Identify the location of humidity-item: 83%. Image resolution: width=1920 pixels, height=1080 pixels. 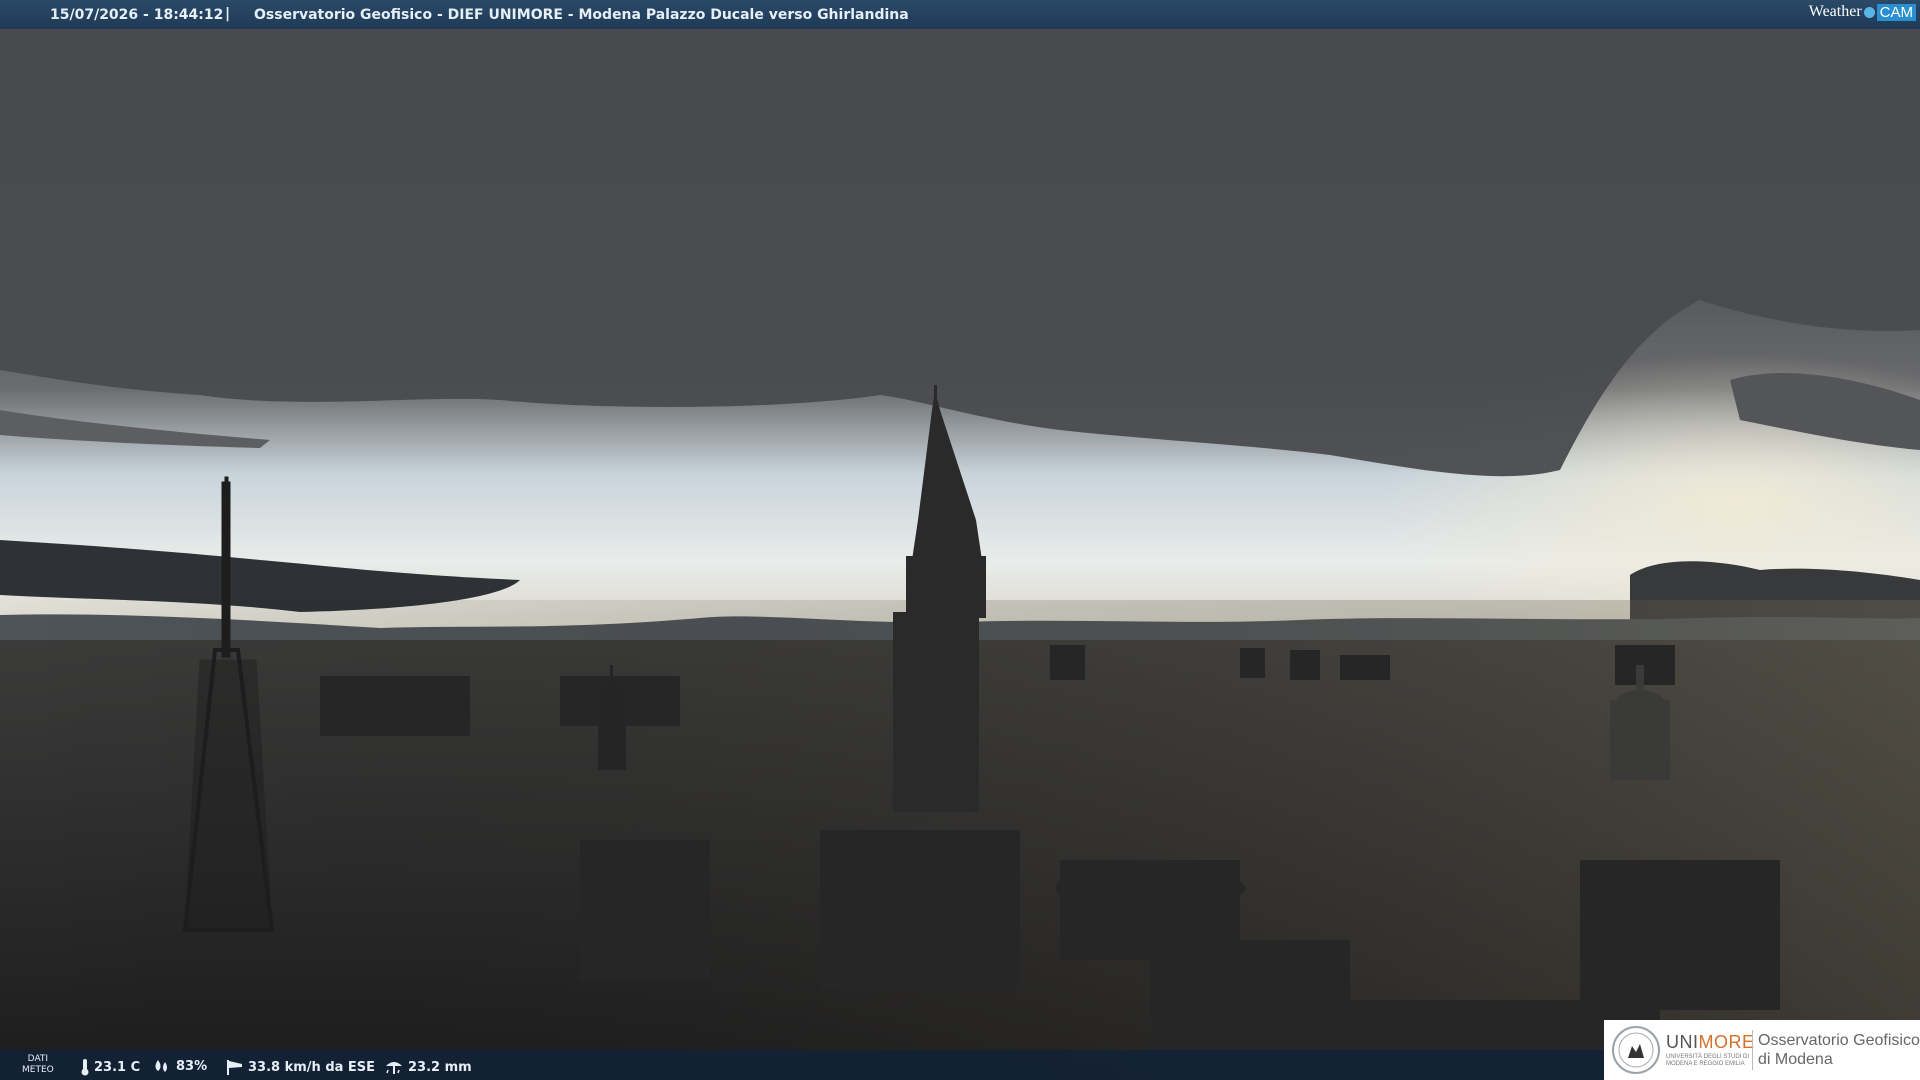
(179, 1066).